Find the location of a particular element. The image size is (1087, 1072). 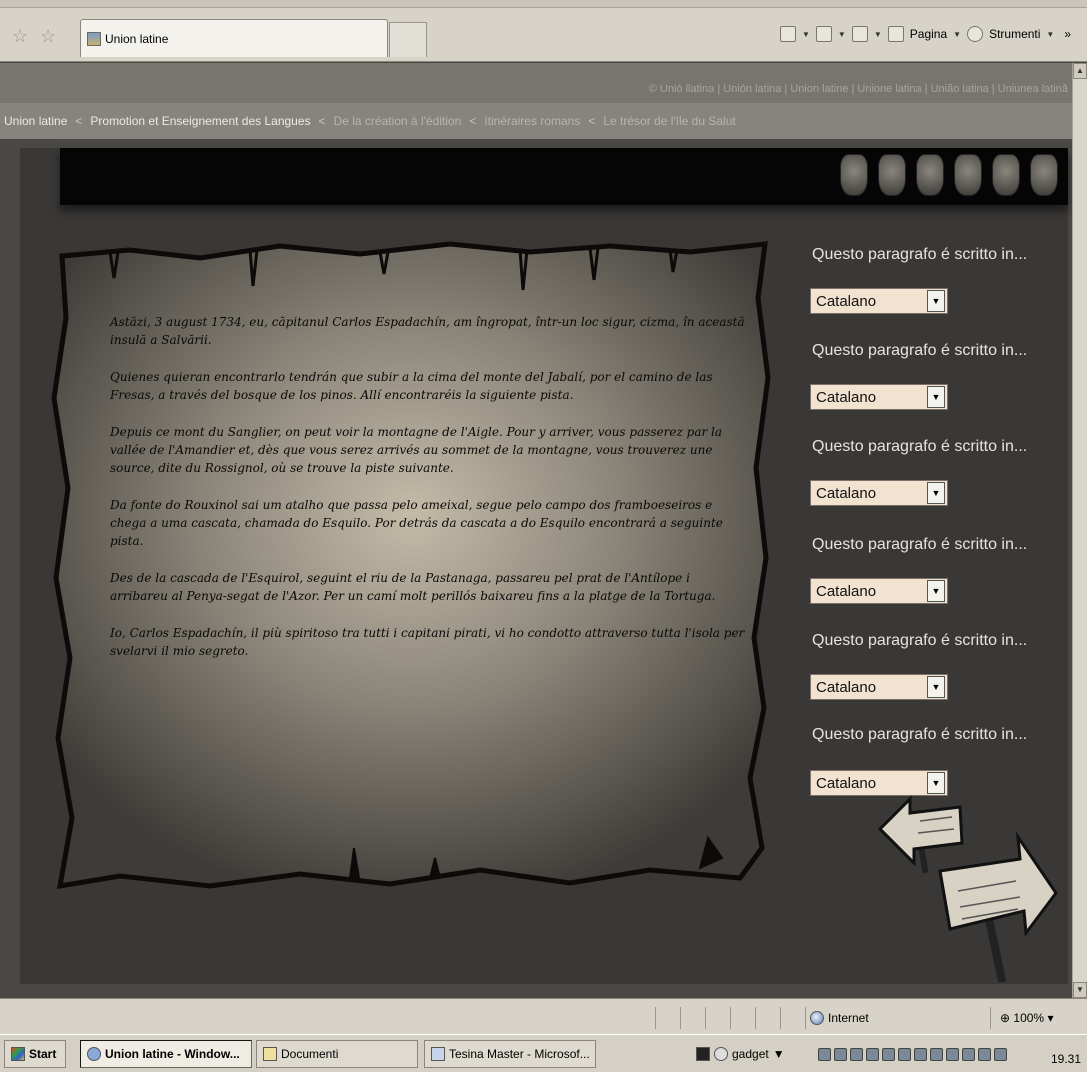

zone-label: Internet is located at coordinates (848, 1018).